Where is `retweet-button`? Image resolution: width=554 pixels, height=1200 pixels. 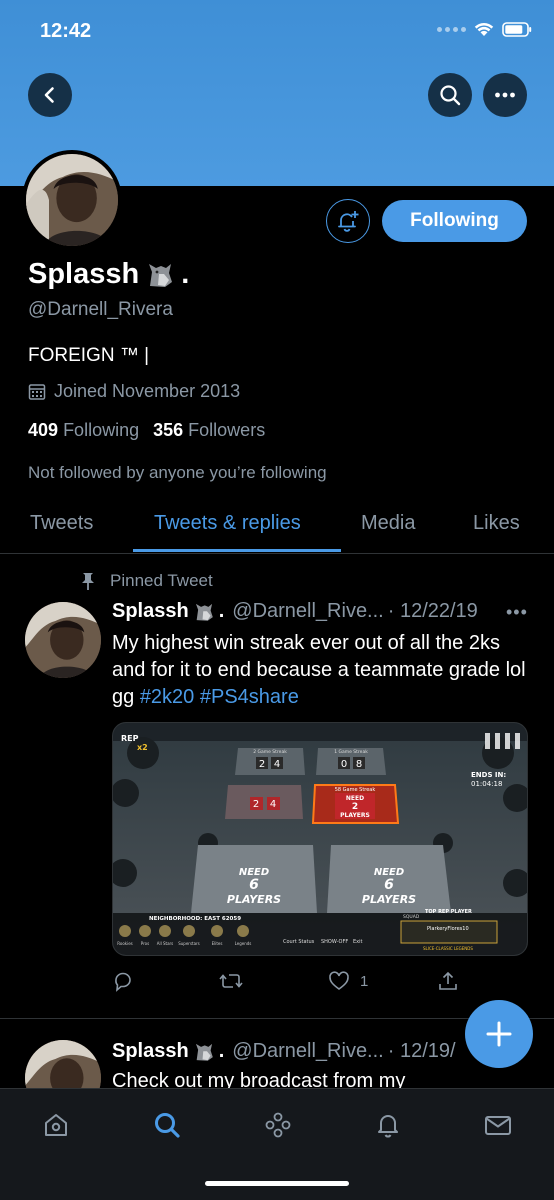
retweet-button is located at coordinates (231, 981).